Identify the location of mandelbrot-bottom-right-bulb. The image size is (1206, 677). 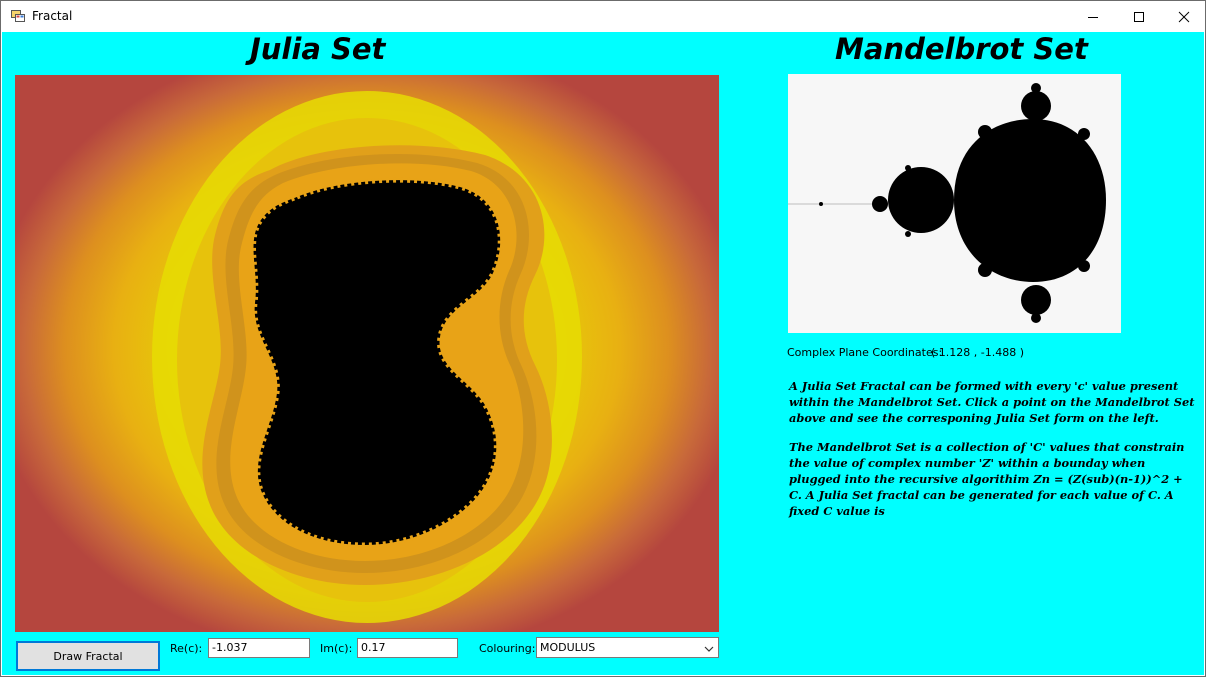
(1084, 266).